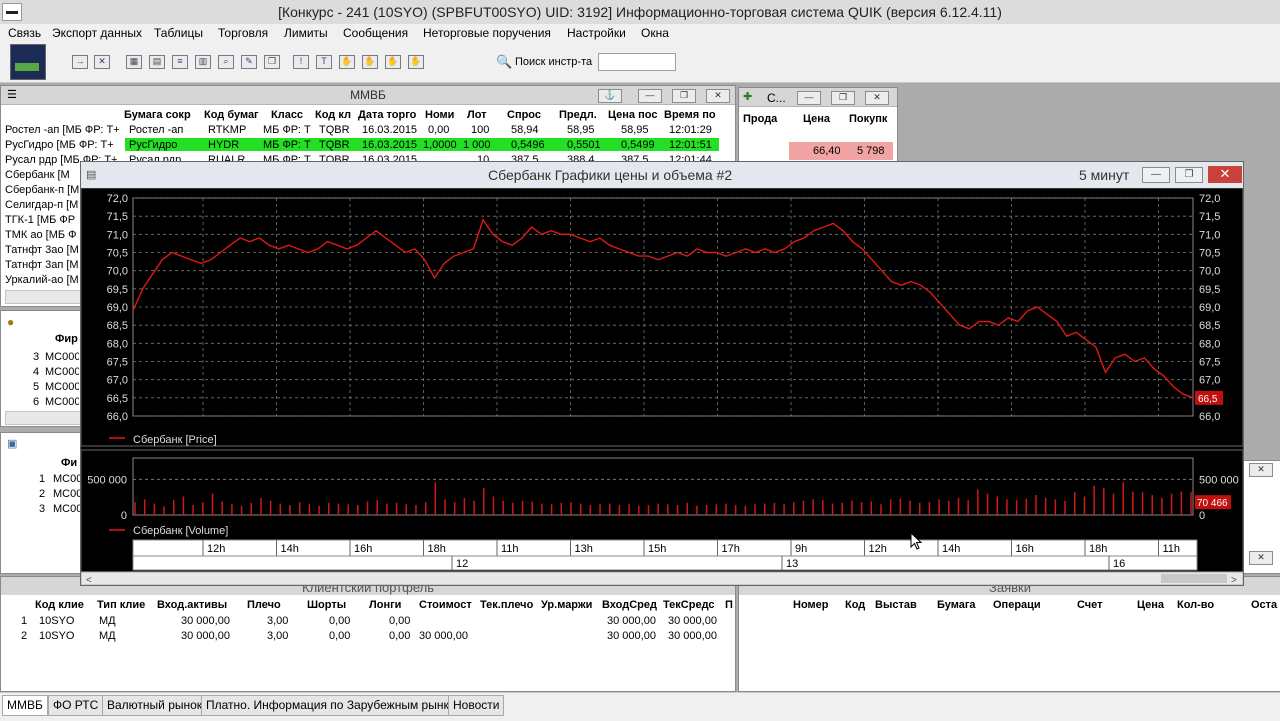 Image resolution: width=1280 pixels, height=721 pixels. What do you see at coordinates (370, 62) in the screenshot?
I see `hand-buy-icon: ✋` at bounding box center [370, 62].